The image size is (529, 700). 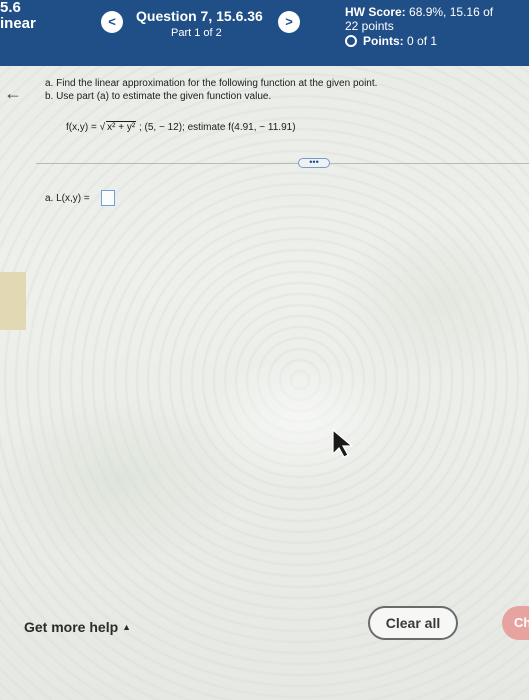 I want to click on question-part: Part 1 of 2, so click(x=196, y=33).